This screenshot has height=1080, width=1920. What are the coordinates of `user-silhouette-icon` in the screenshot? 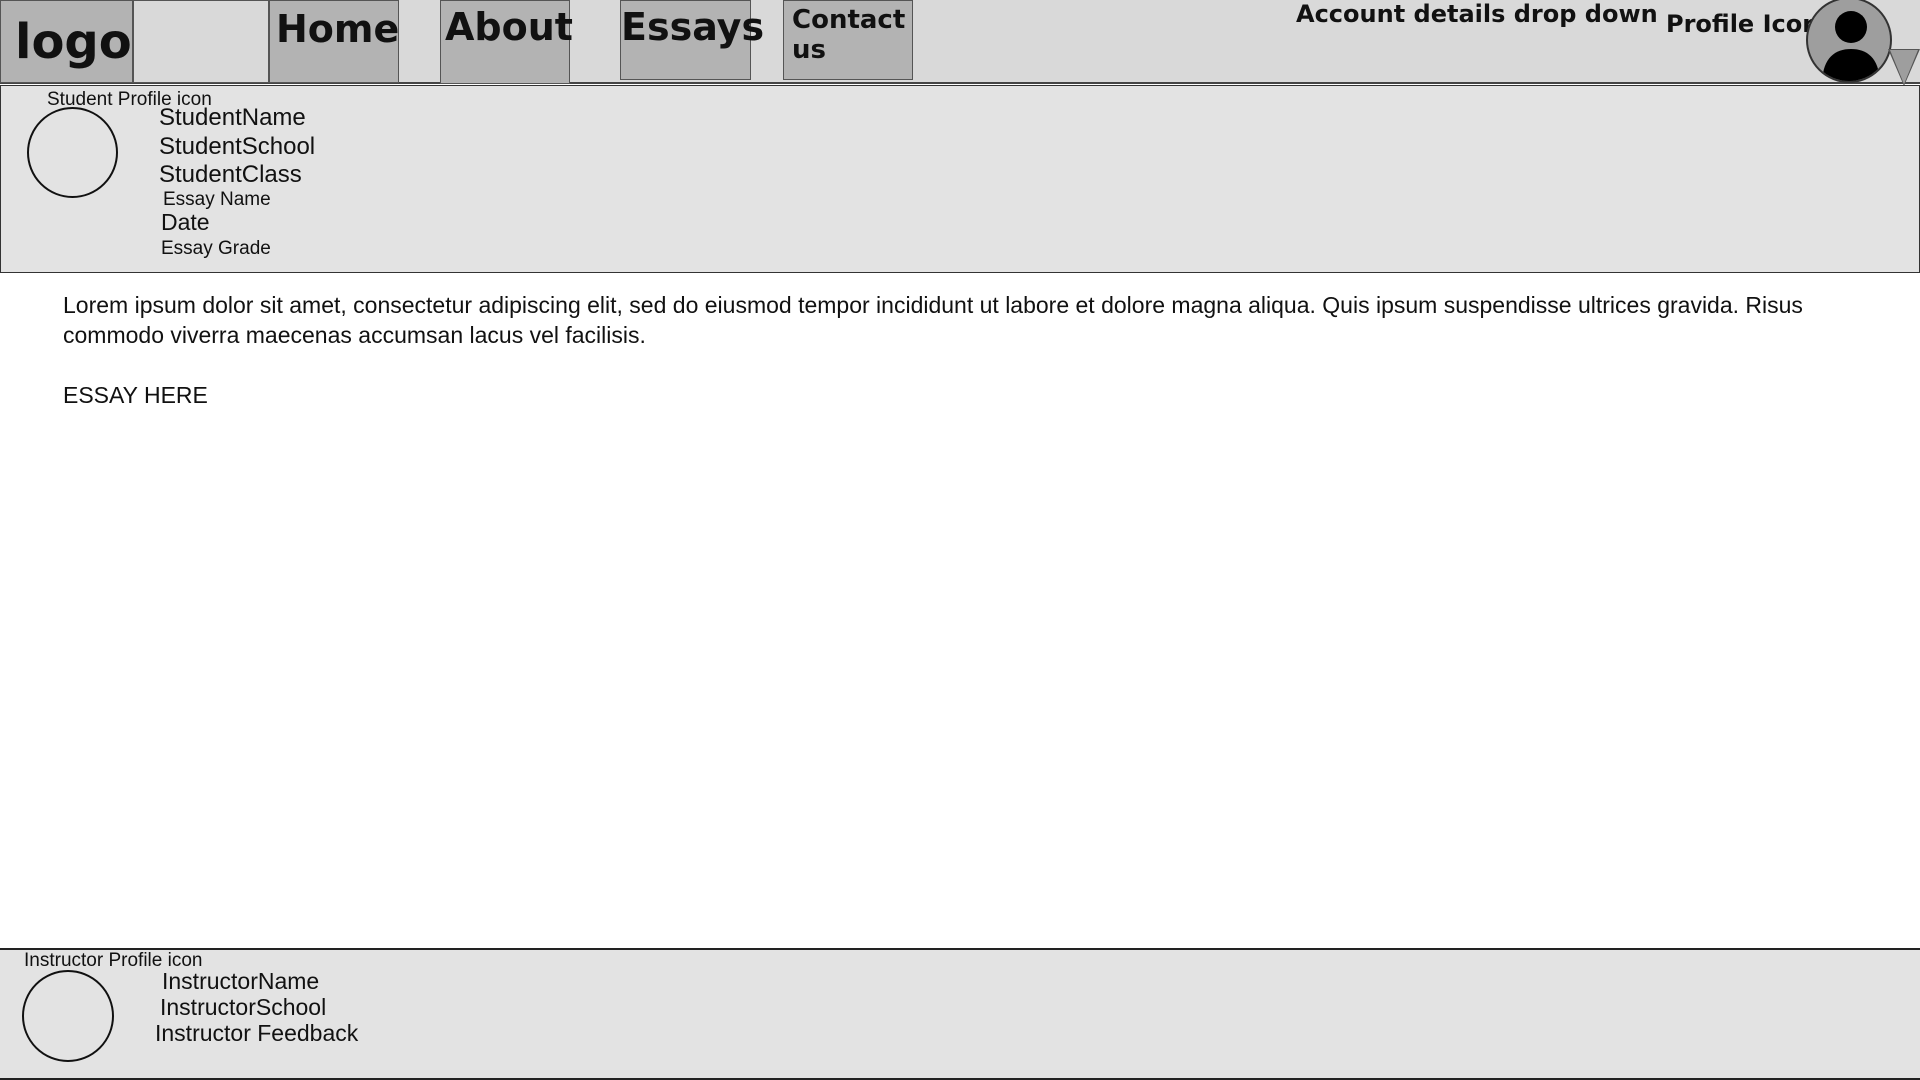 It's located at (1849, 41).